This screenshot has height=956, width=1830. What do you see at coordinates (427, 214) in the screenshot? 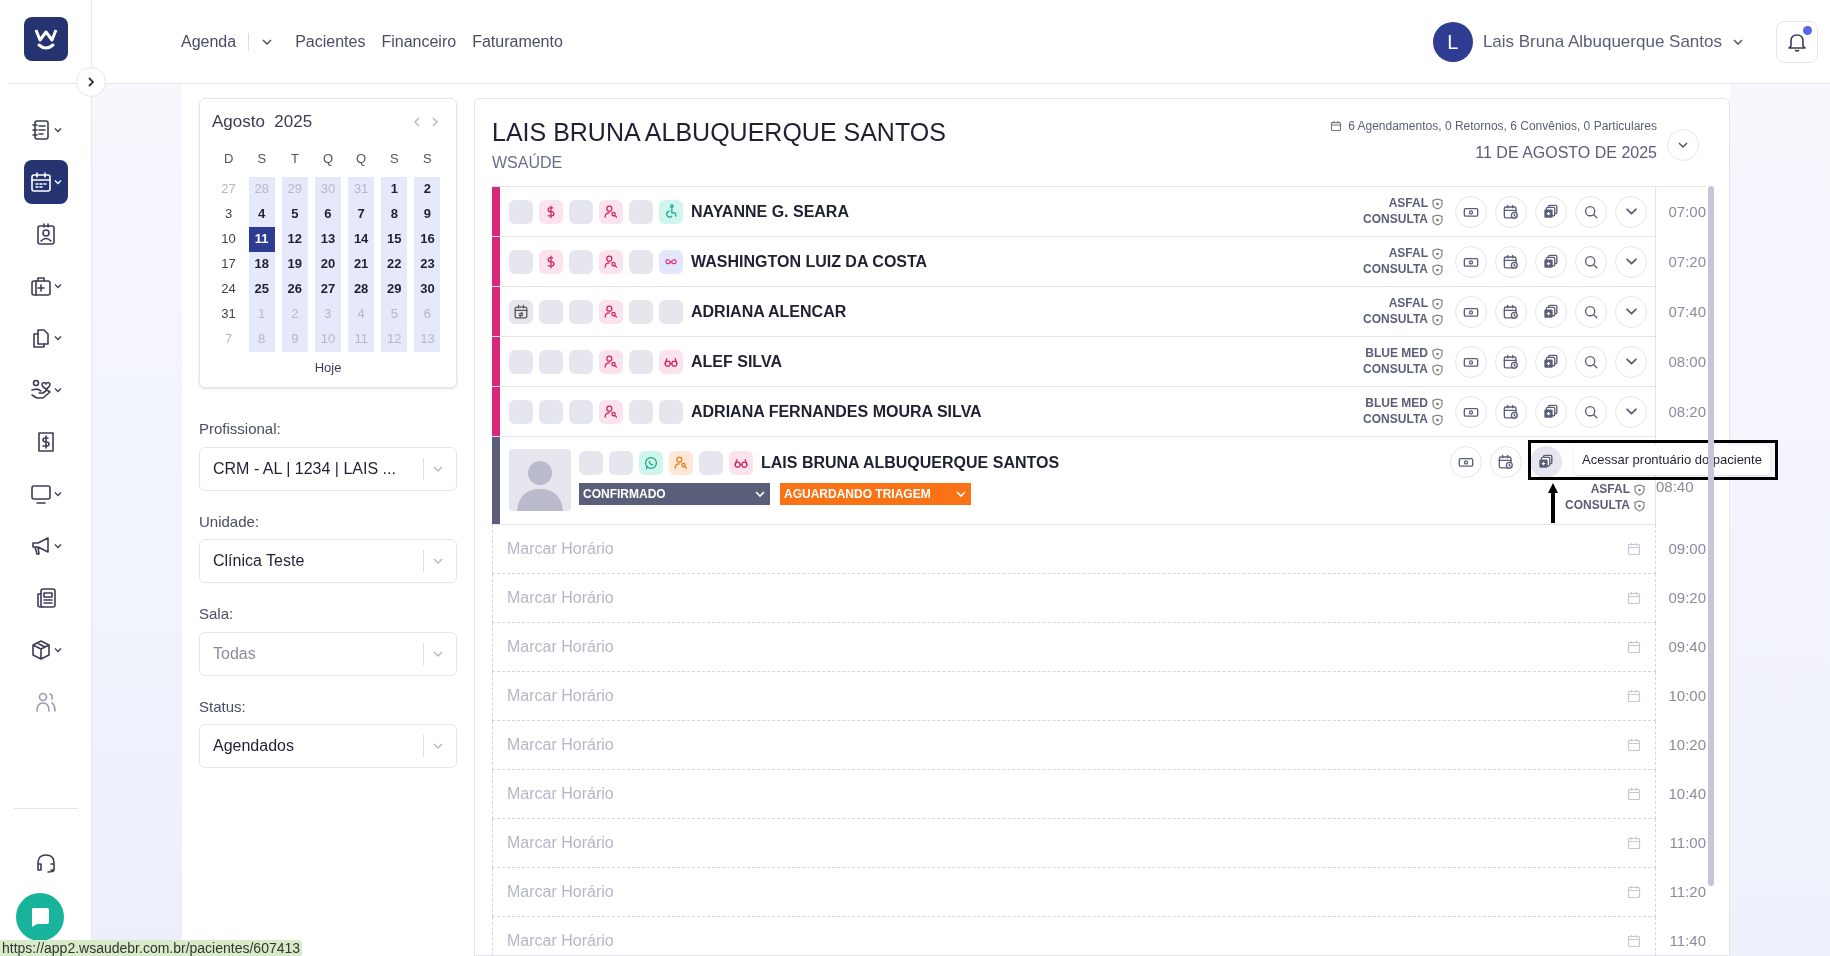
I see `calendar-day: 9` at bounding box center [427, 214].